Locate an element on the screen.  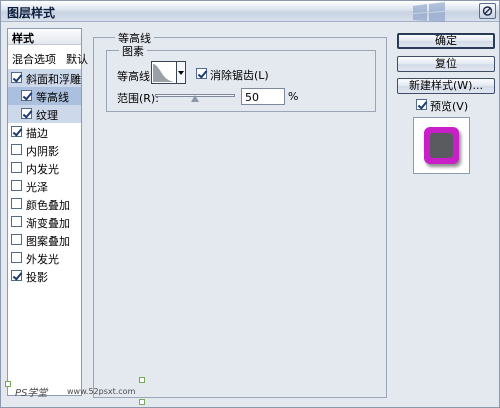
style-item-label: 纹理 is located at coordinates (47, 115).